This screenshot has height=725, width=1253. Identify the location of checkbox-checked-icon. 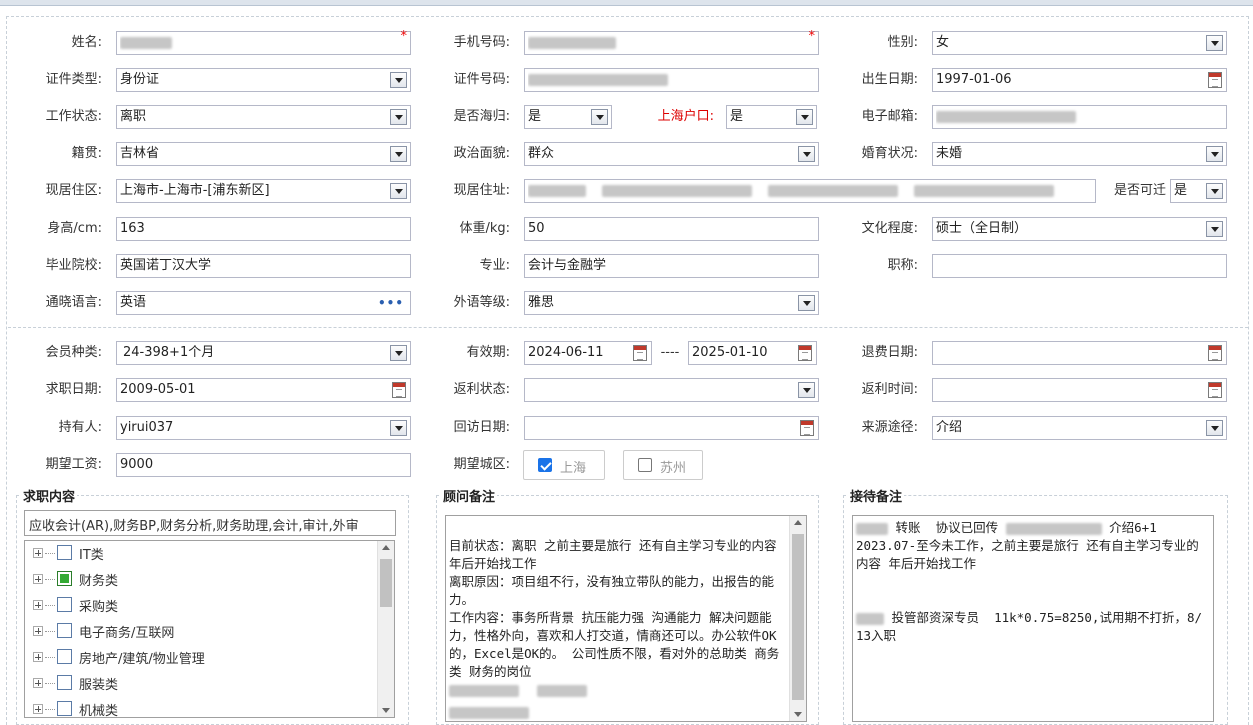
(64, 578).